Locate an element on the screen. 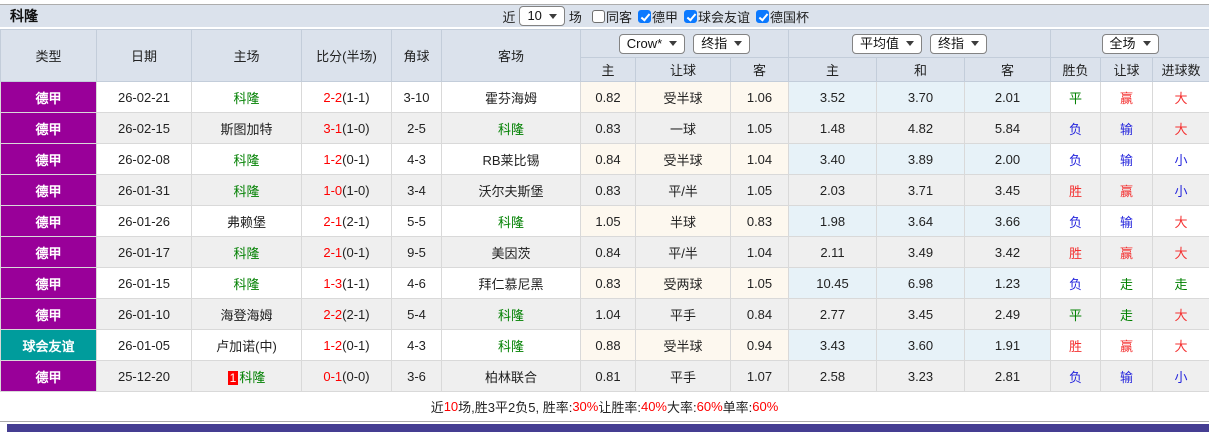 Image resolution: width=1209 pixels, height=432 pixels. away-team-cell: 美因茨 is located at coordinates (511, 252).